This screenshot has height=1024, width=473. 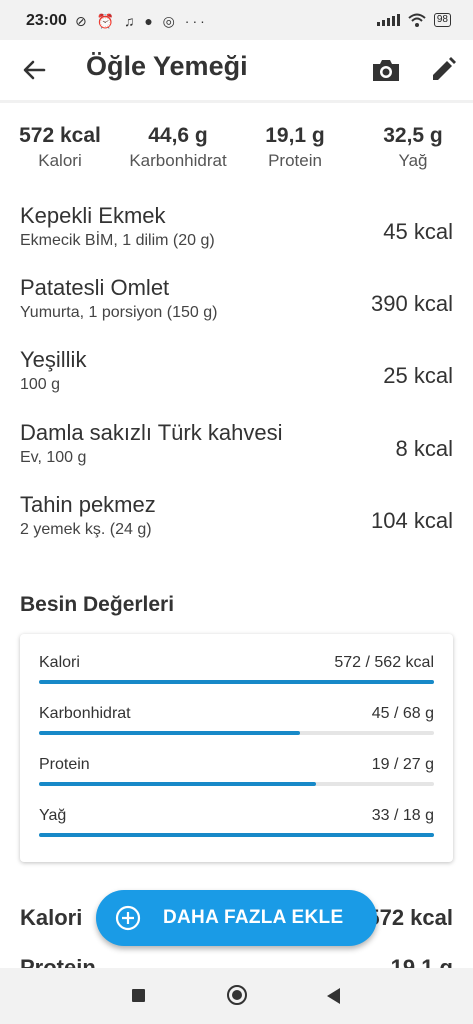 What do you see at coordinates (151, 432) in the screenshot?
I see `food-name: Damla sakızlı Türk kahvesi` at bounding box center [151, 432].